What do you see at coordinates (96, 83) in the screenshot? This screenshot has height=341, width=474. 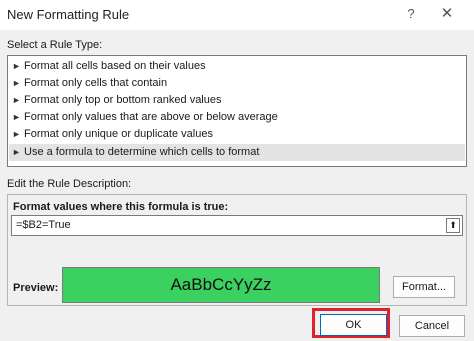 I see `rule-type-item-label: Format only cells that contain` at bounding box center [96, 83].